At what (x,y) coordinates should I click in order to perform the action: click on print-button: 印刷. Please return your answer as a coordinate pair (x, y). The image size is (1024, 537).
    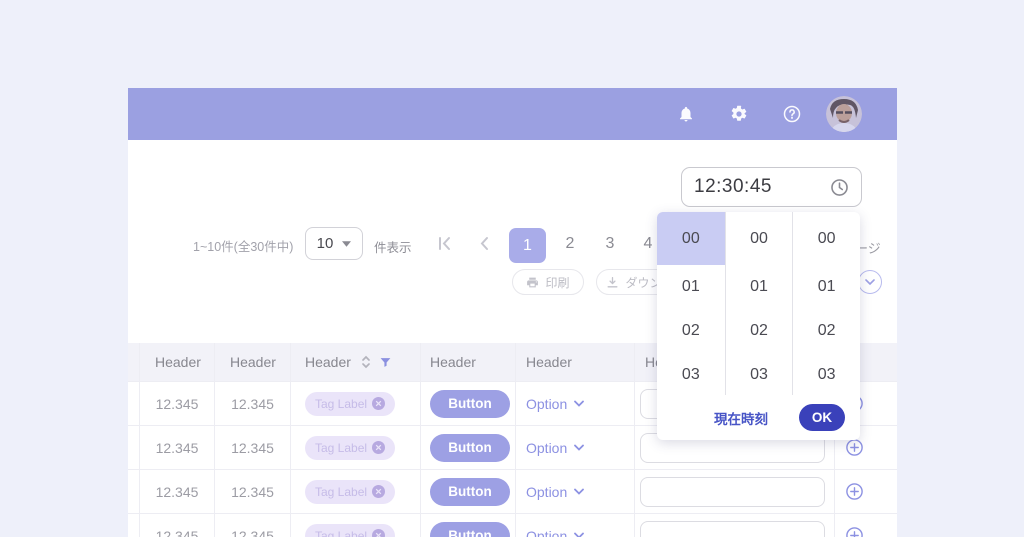
    Looking at the image, I should click on (548, 282).